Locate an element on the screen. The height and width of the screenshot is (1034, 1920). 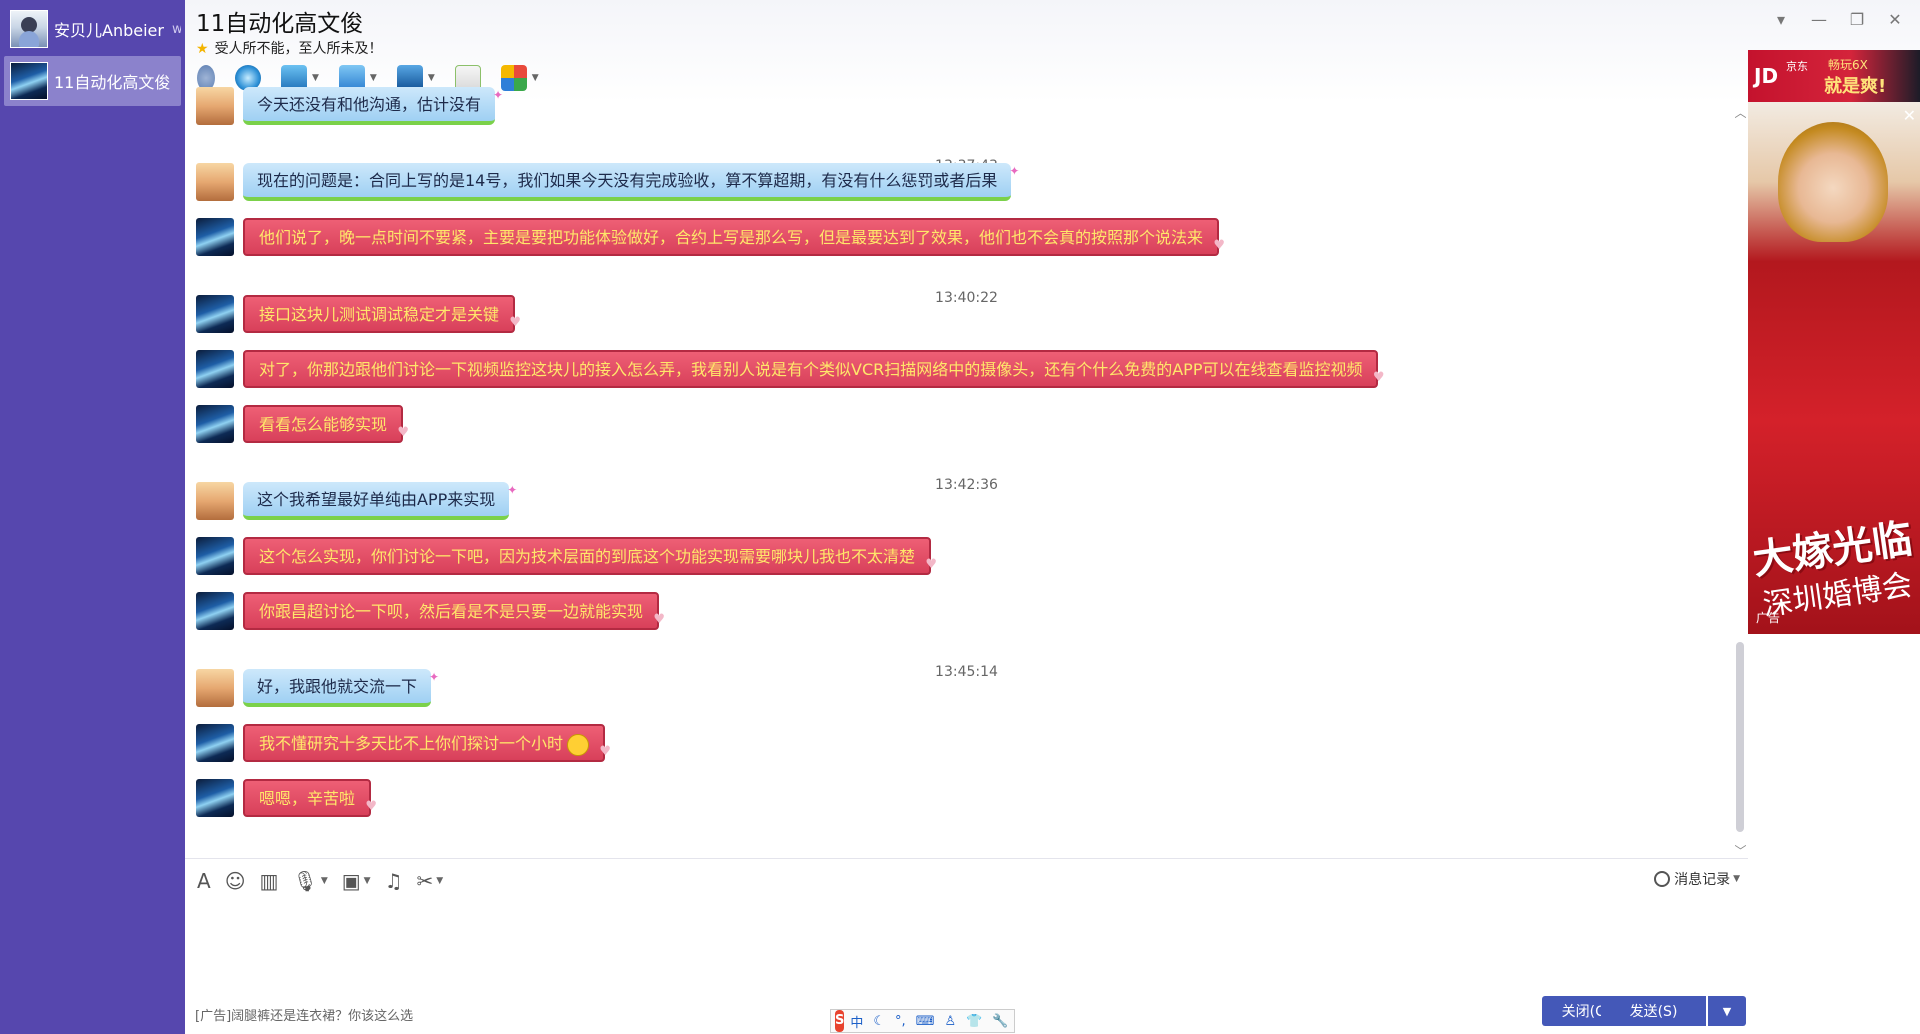
user-icon: ♙ is located at coordinates (950, 1021).